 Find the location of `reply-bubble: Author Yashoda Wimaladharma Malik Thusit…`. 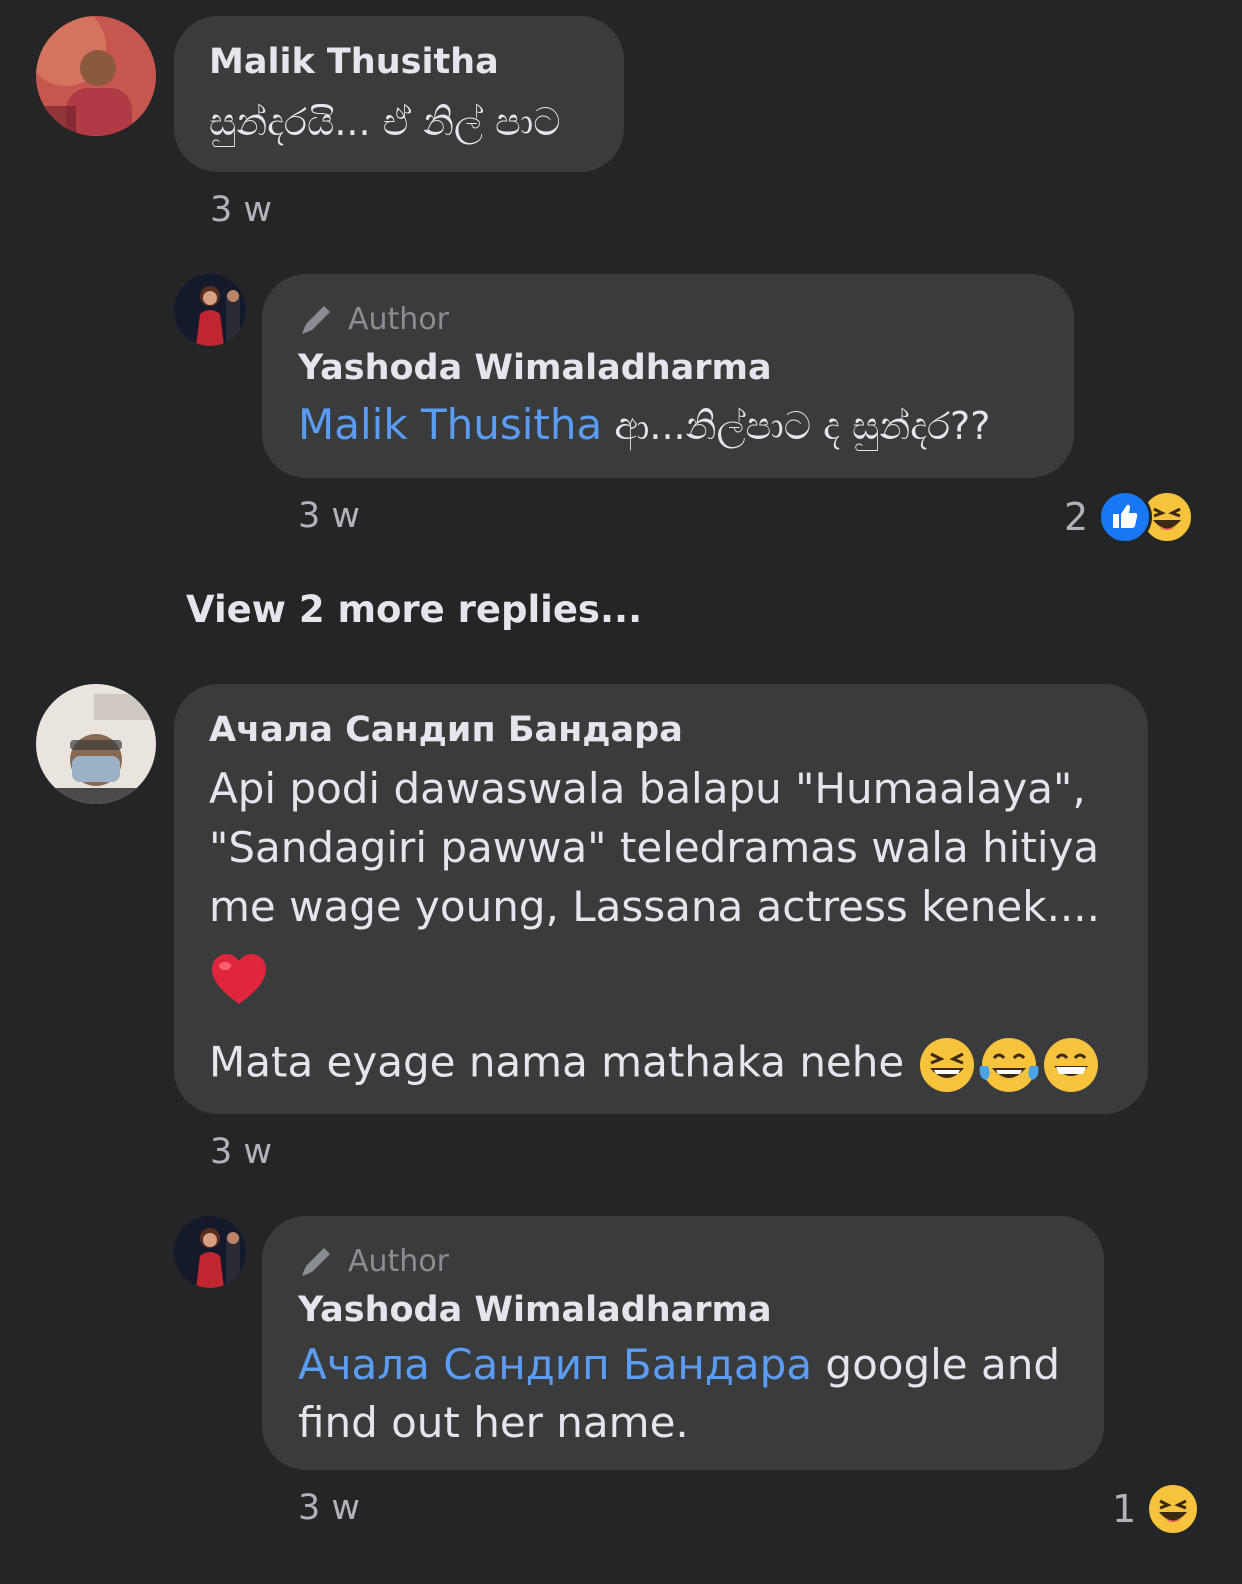

reply-bubble: Author Yashoda Wimaladharma Malik Thusit… is located at coordinates (668, 376).